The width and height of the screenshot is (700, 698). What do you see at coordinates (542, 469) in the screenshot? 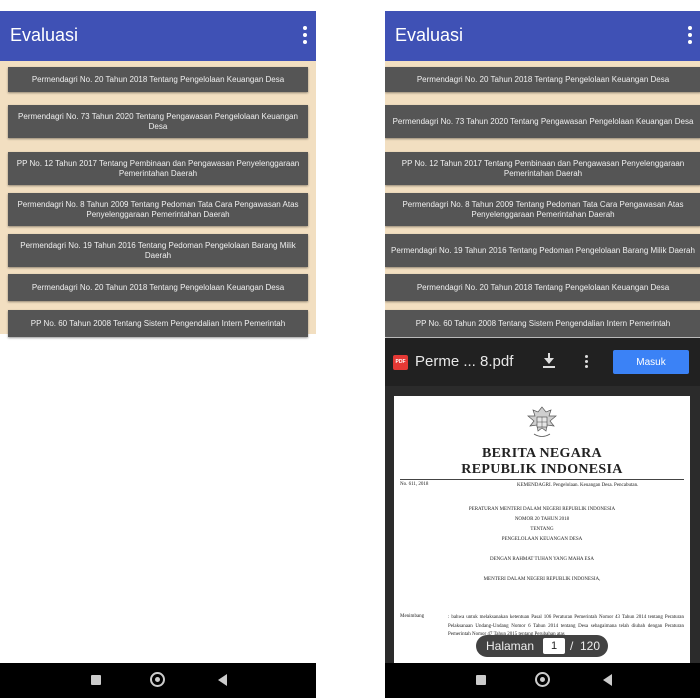
I see `document-heading: REPUBLIK INDONESIA` at bounding box center [542, 469].